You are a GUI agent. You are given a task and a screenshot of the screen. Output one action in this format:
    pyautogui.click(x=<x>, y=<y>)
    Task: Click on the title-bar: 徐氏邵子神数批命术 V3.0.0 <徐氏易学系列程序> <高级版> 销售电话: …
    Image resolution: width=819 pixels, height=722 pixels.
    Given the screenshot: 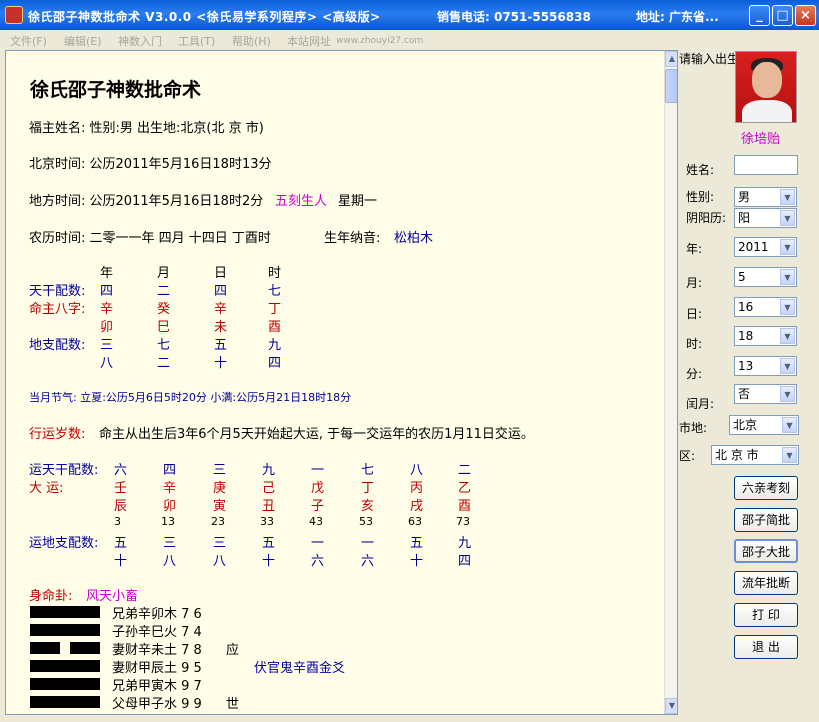 What is the action you would take?
    pyautogui.click(x=409, y=15)
    